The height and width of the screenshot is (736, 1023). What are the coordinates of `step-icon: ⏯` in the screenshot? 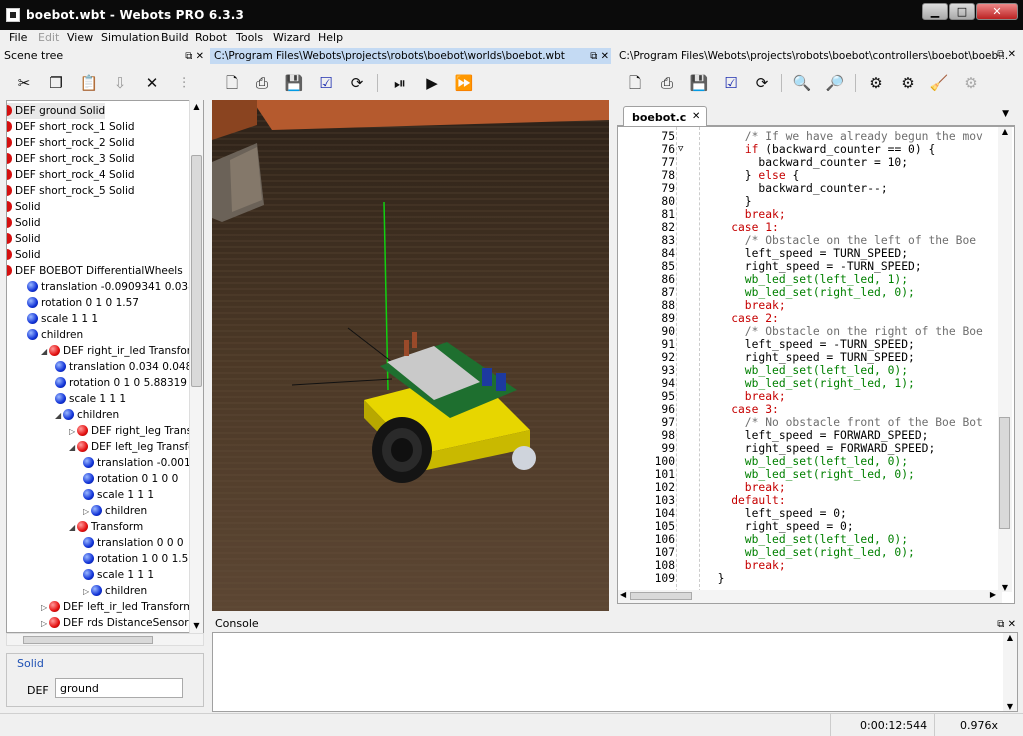 It's located at (400, 83).